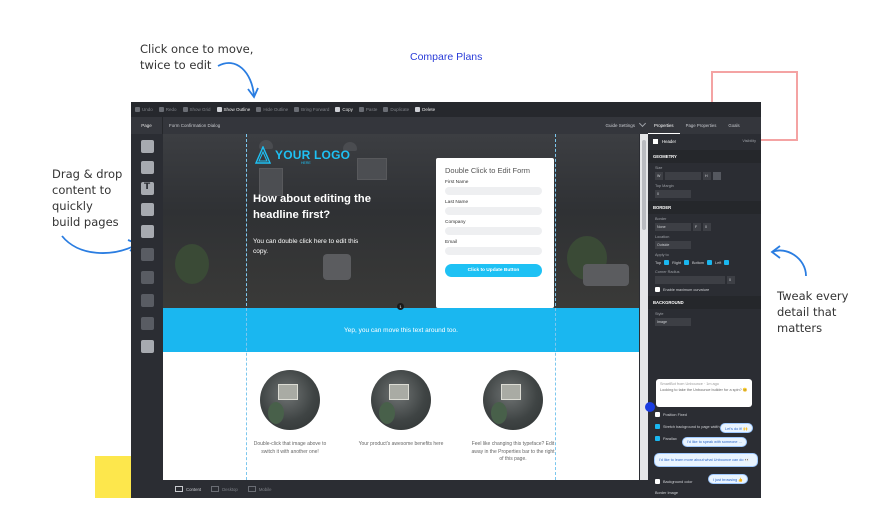  What do you see at coordinates (196, 109) in the screenshot?
I see `show-grid-button: Show Grid` at bounding box center [196, 109].